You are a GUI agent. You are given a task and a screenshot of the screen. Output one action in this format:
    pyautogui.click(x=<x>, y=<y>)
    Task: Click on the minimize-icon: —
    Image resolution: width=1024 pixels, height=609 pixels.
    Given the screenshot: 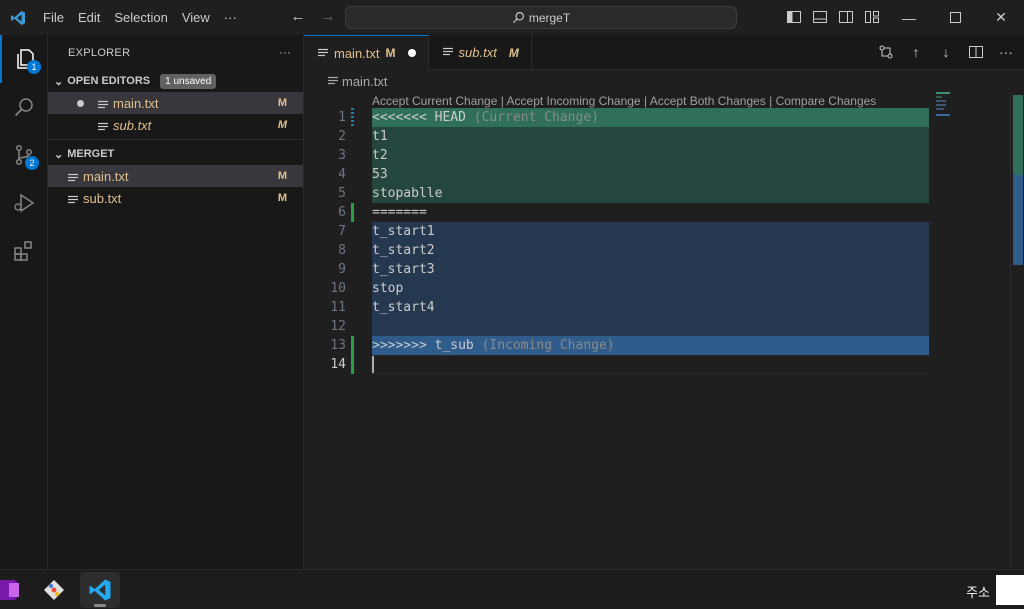 What is the action you would take?
    pyautogui.click(x=909, y=17)
    